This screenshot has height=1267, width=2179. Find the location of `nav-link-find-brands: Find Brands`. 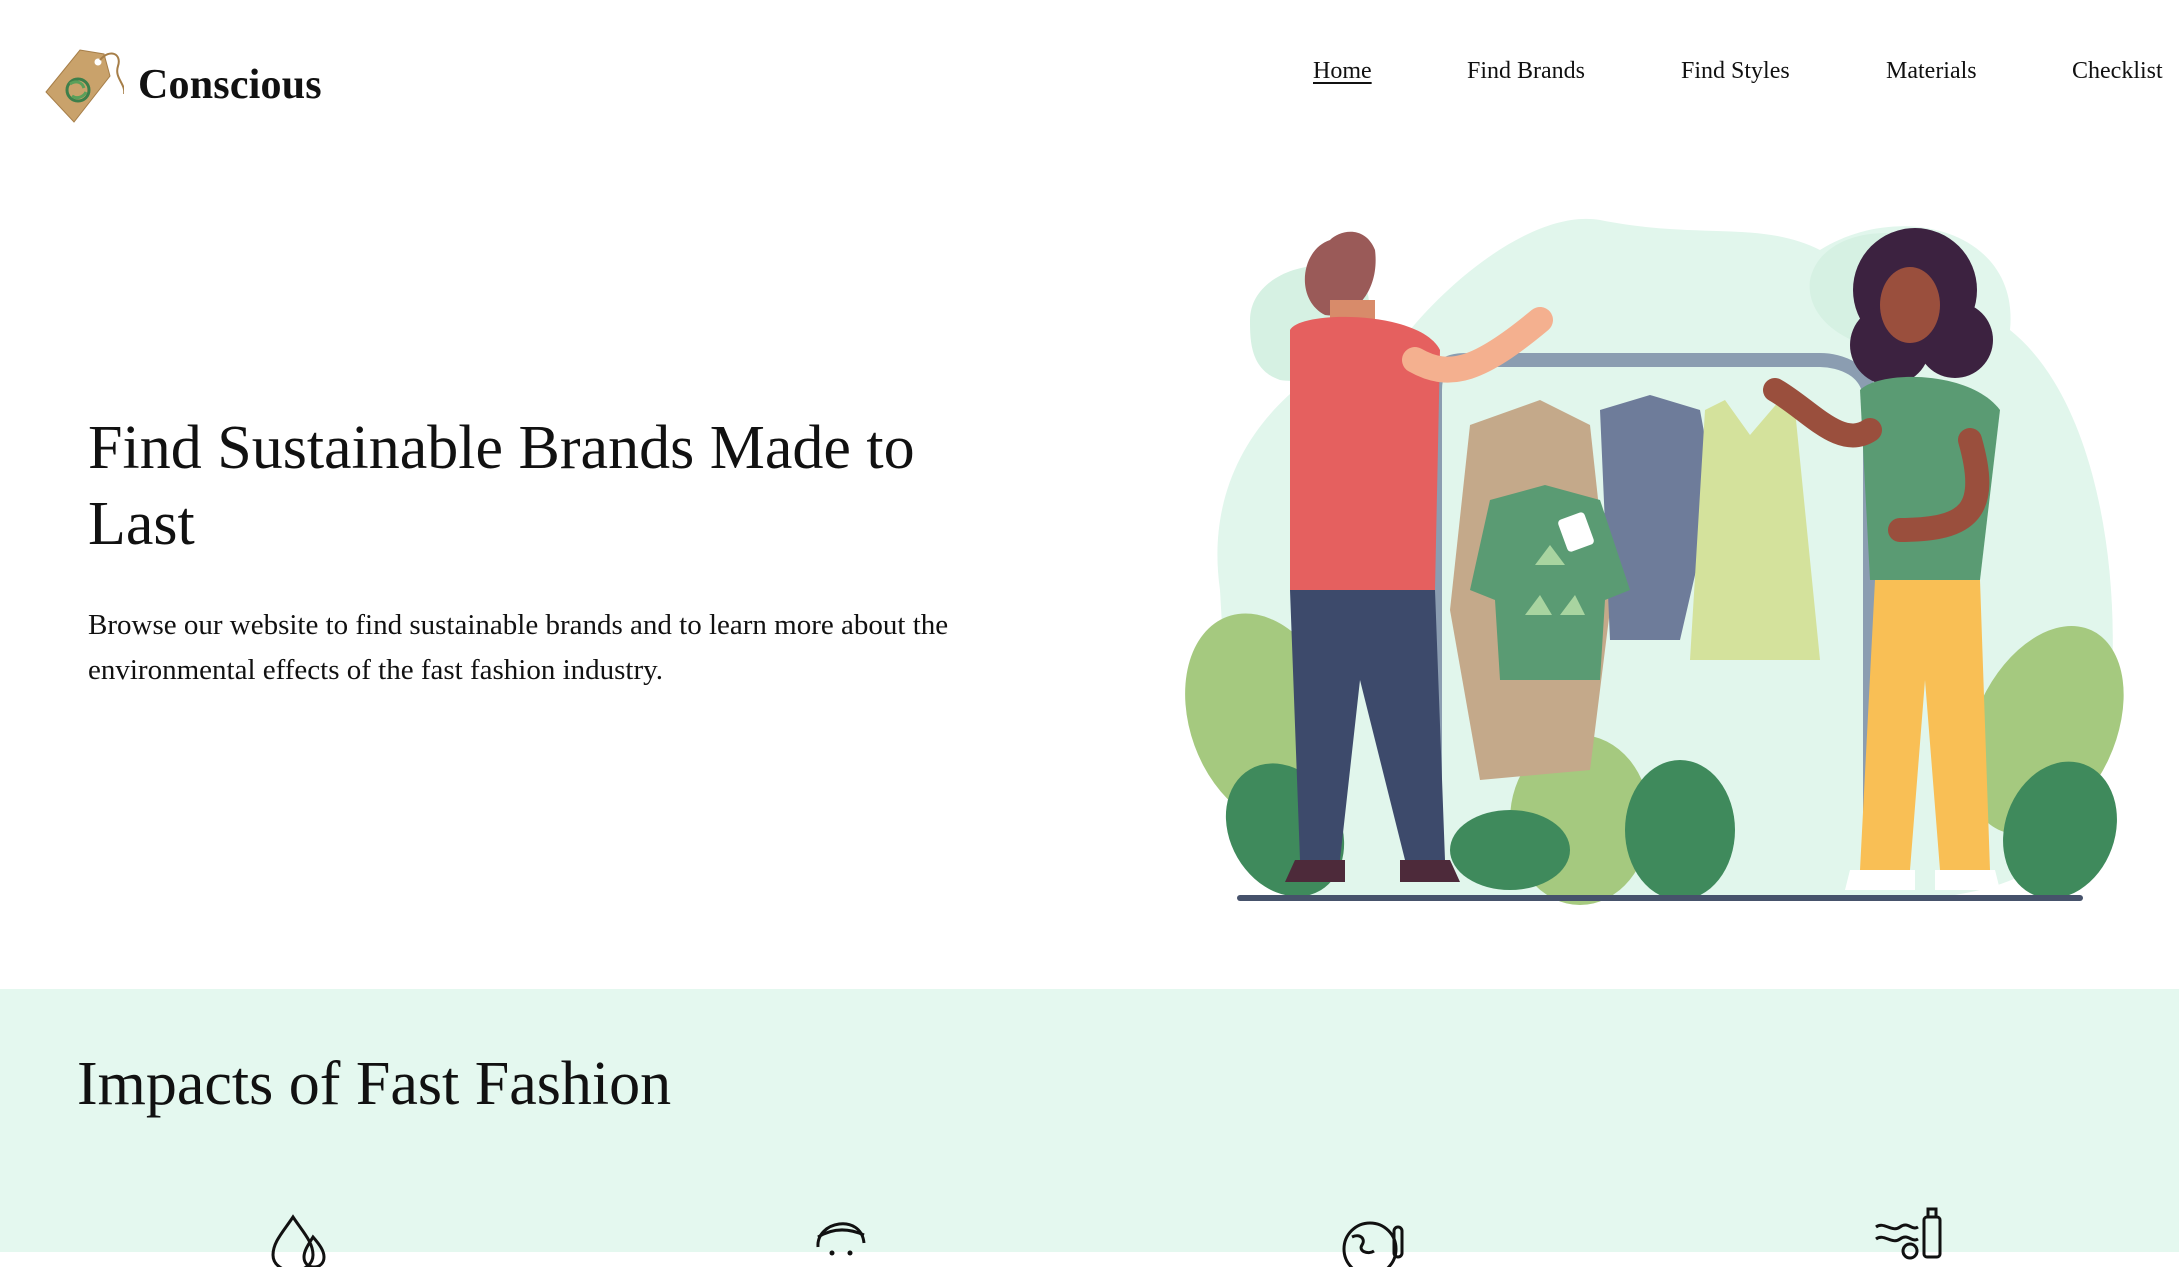

nav-link-find-brands: Find Brands is located at coordinates (1526, 71).